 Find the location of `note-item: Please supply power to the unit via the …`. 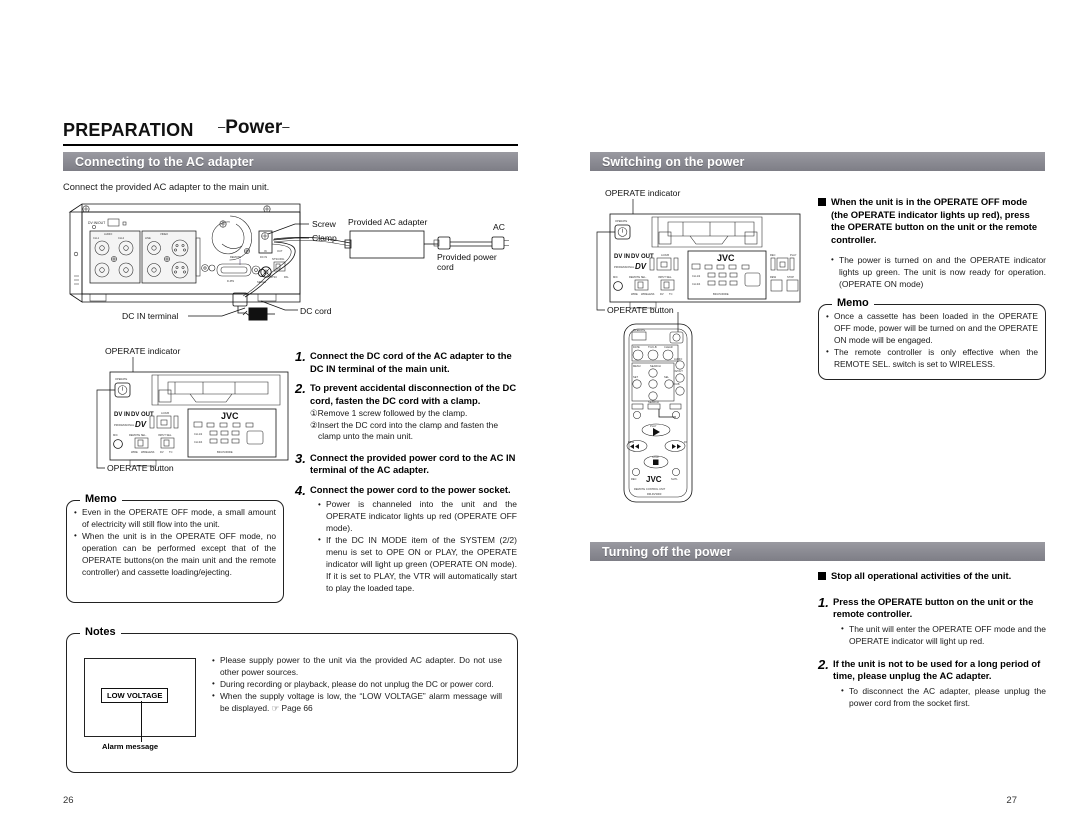

note-item: Please supply power to the unit via the … is located at coordinates (357, 667).